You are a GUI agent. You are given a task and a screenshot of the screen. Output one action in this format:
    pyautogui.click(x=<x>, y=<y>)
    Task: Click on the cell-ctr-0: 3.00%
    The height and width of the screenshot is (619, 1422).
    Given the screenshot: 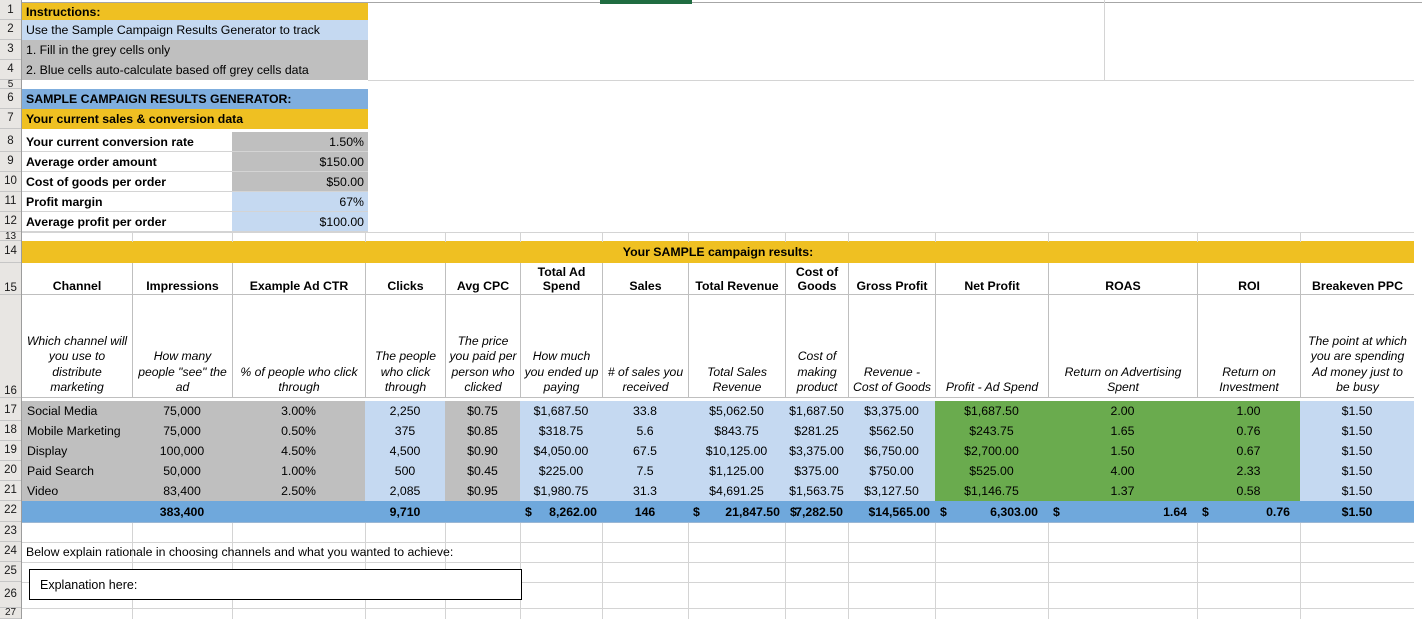 What is the action you would take?
    pyautogui.click(x=298, y=411)
    